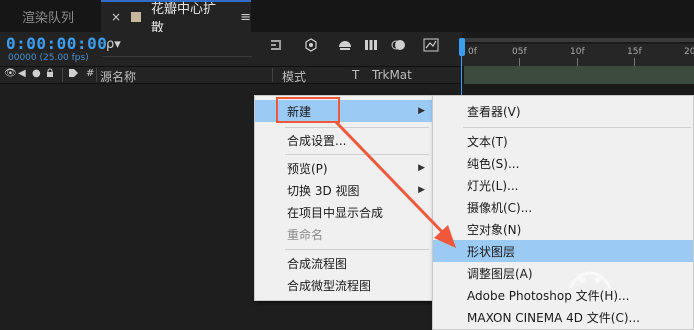 The height and width of the screenshot is (330, 694). I want to click on graph-editor-icon, so click(431, 46).